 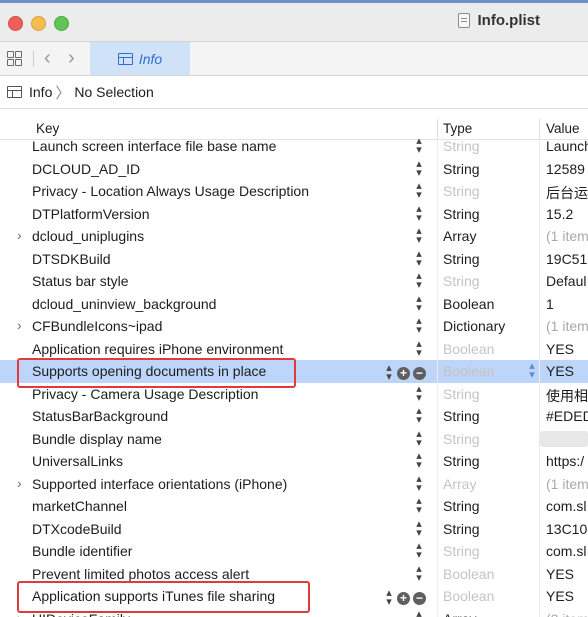 I want to click on back-chevron-icon: ‹, so click(x=47, y=58).